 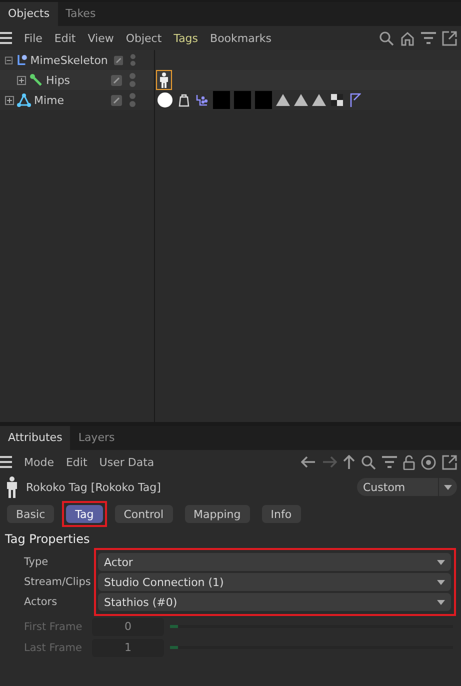 What do you see at coordinates (47, 539) in the screenshot?
I see `group-title: Tag Properties` at bounding box center [47, 539].